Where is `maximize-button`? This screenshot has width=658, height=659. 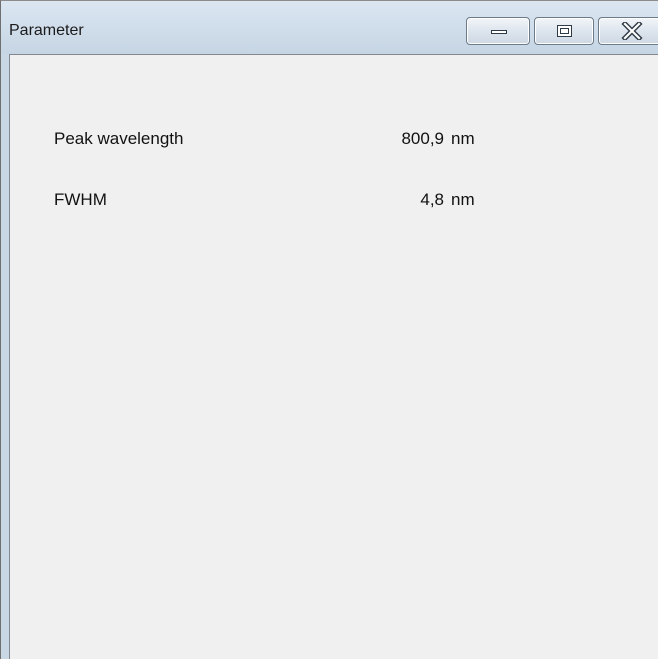
maximize-button is located at coordinates (564, 31).